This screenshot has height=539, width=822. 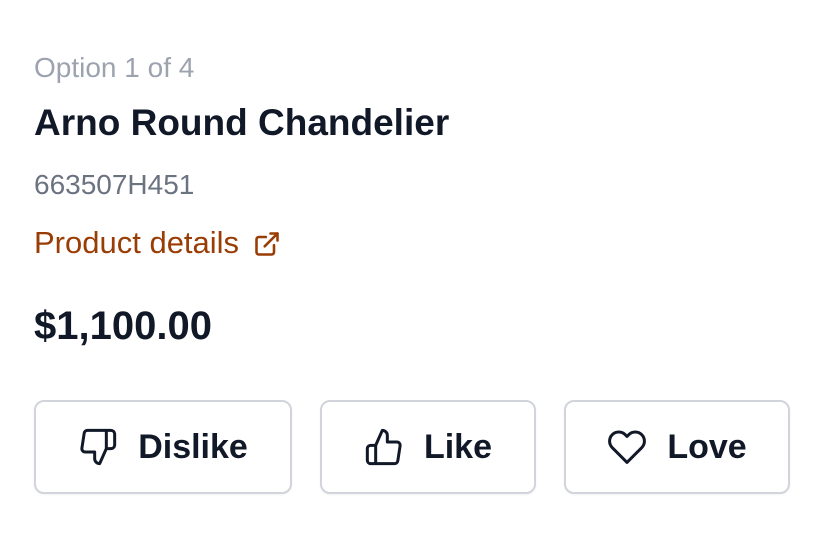 I want to click on love-label: Love, so click(x=707, y=446).